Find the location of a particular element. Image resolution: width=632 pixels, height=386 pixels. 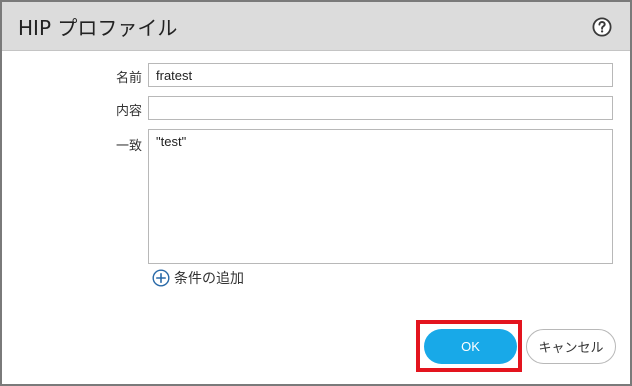

name-label: 名前 is located at coordinates (128, 78).